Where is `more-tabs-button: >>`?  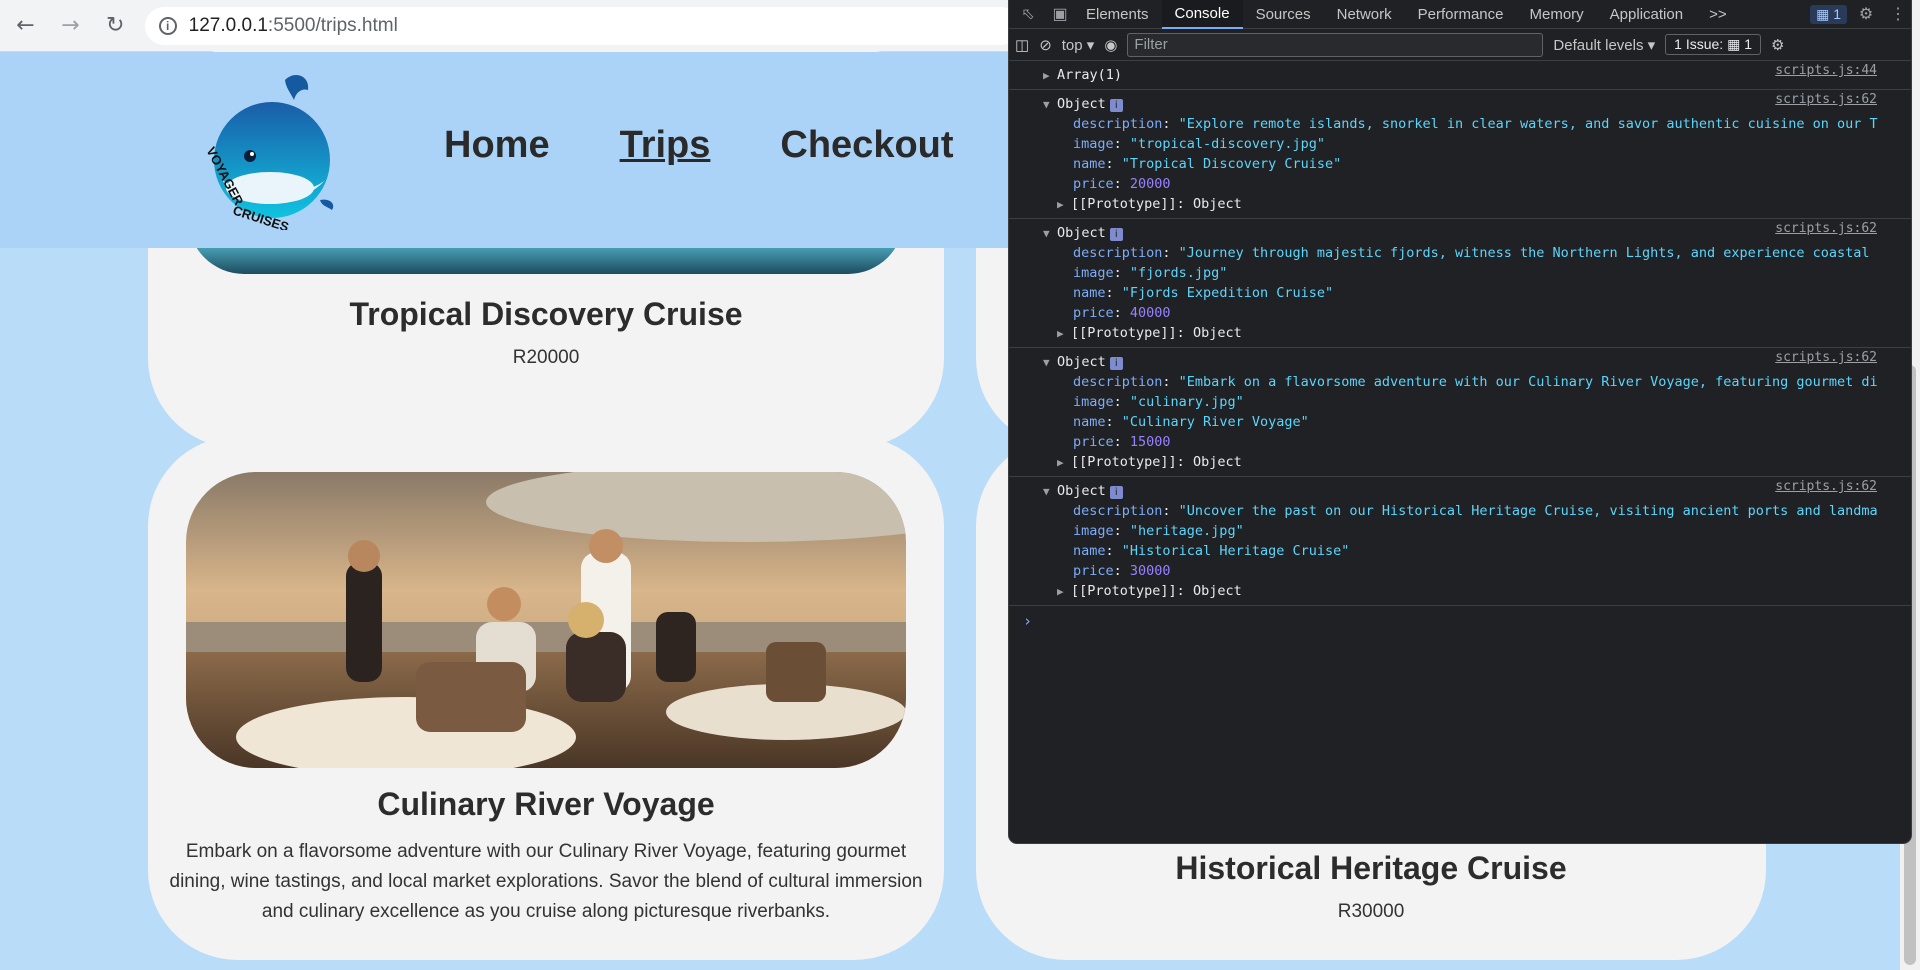
more-tabs-button: >> is located at coordinates (1718, 14).